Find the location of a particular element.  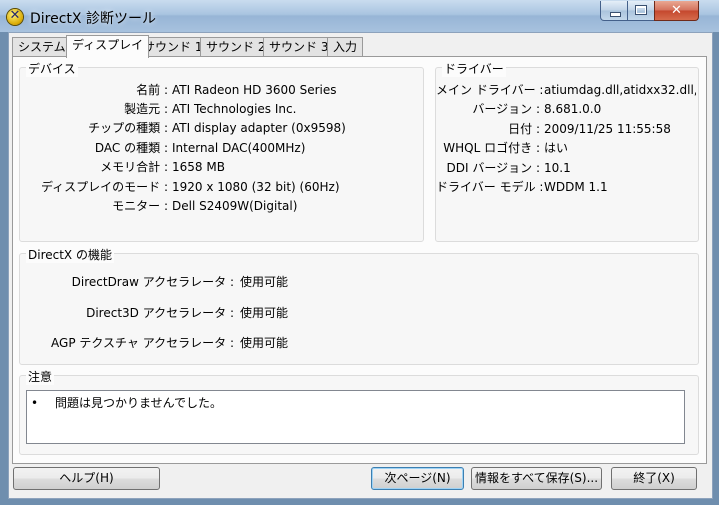

driver-model-label: ドライバー モデル : is located at coordinates (490, 187).